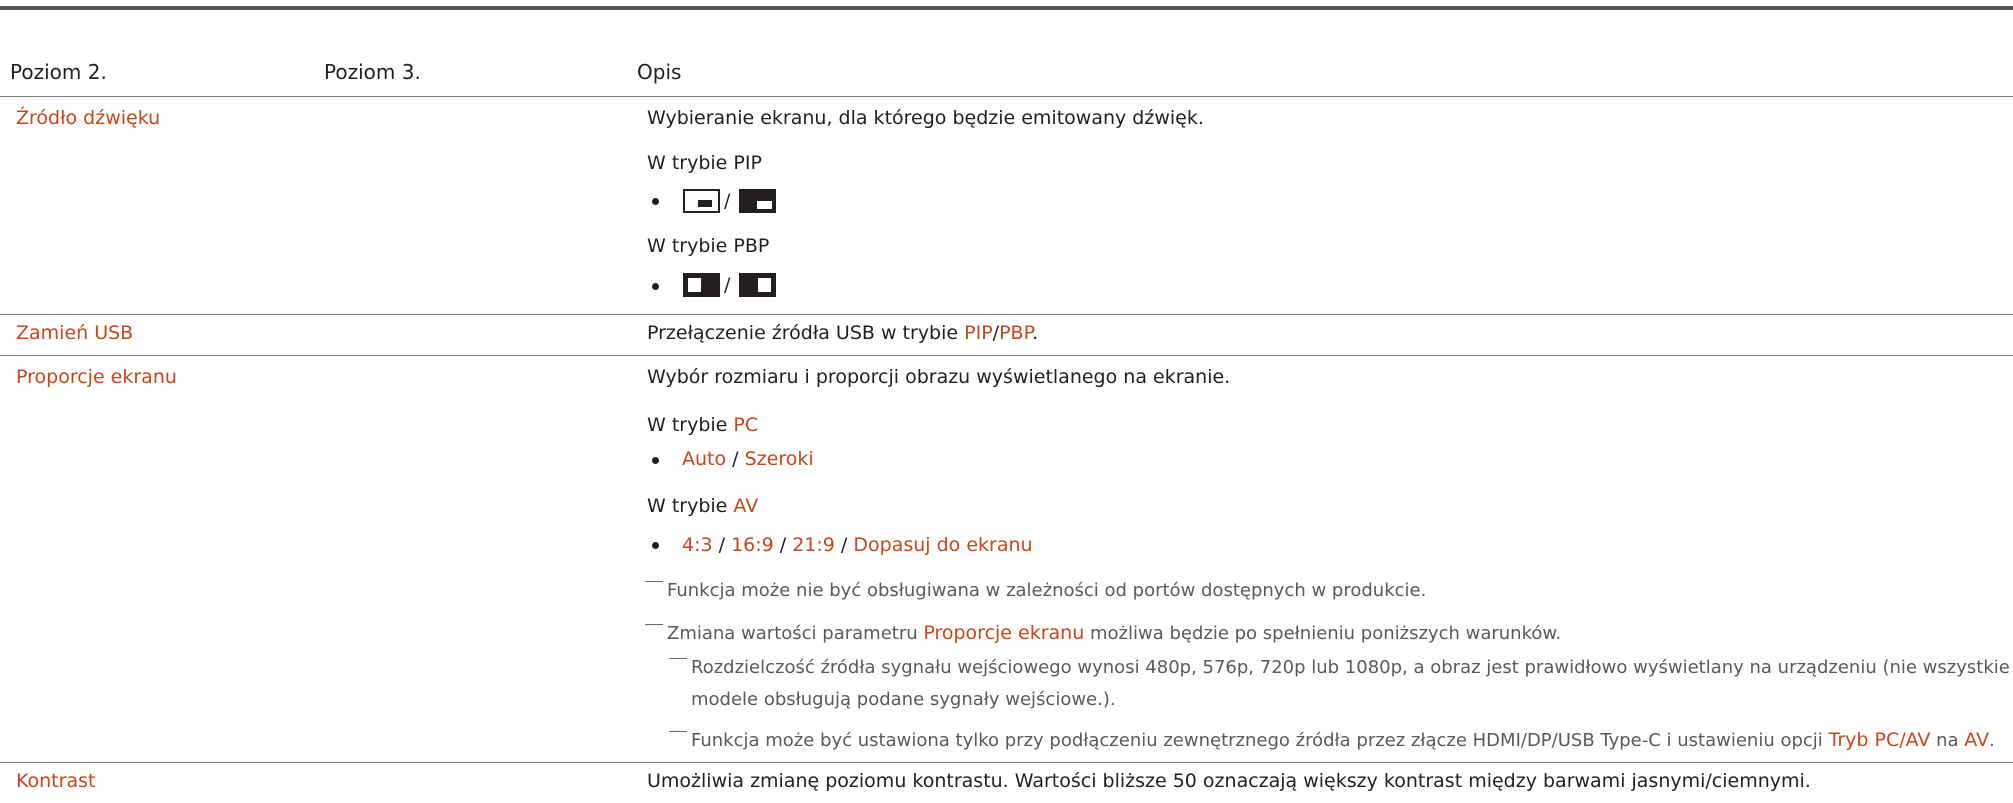 This screenshot has height=803, width=2013. I want to click on option-21-9: 21:9, so click(813, 545).